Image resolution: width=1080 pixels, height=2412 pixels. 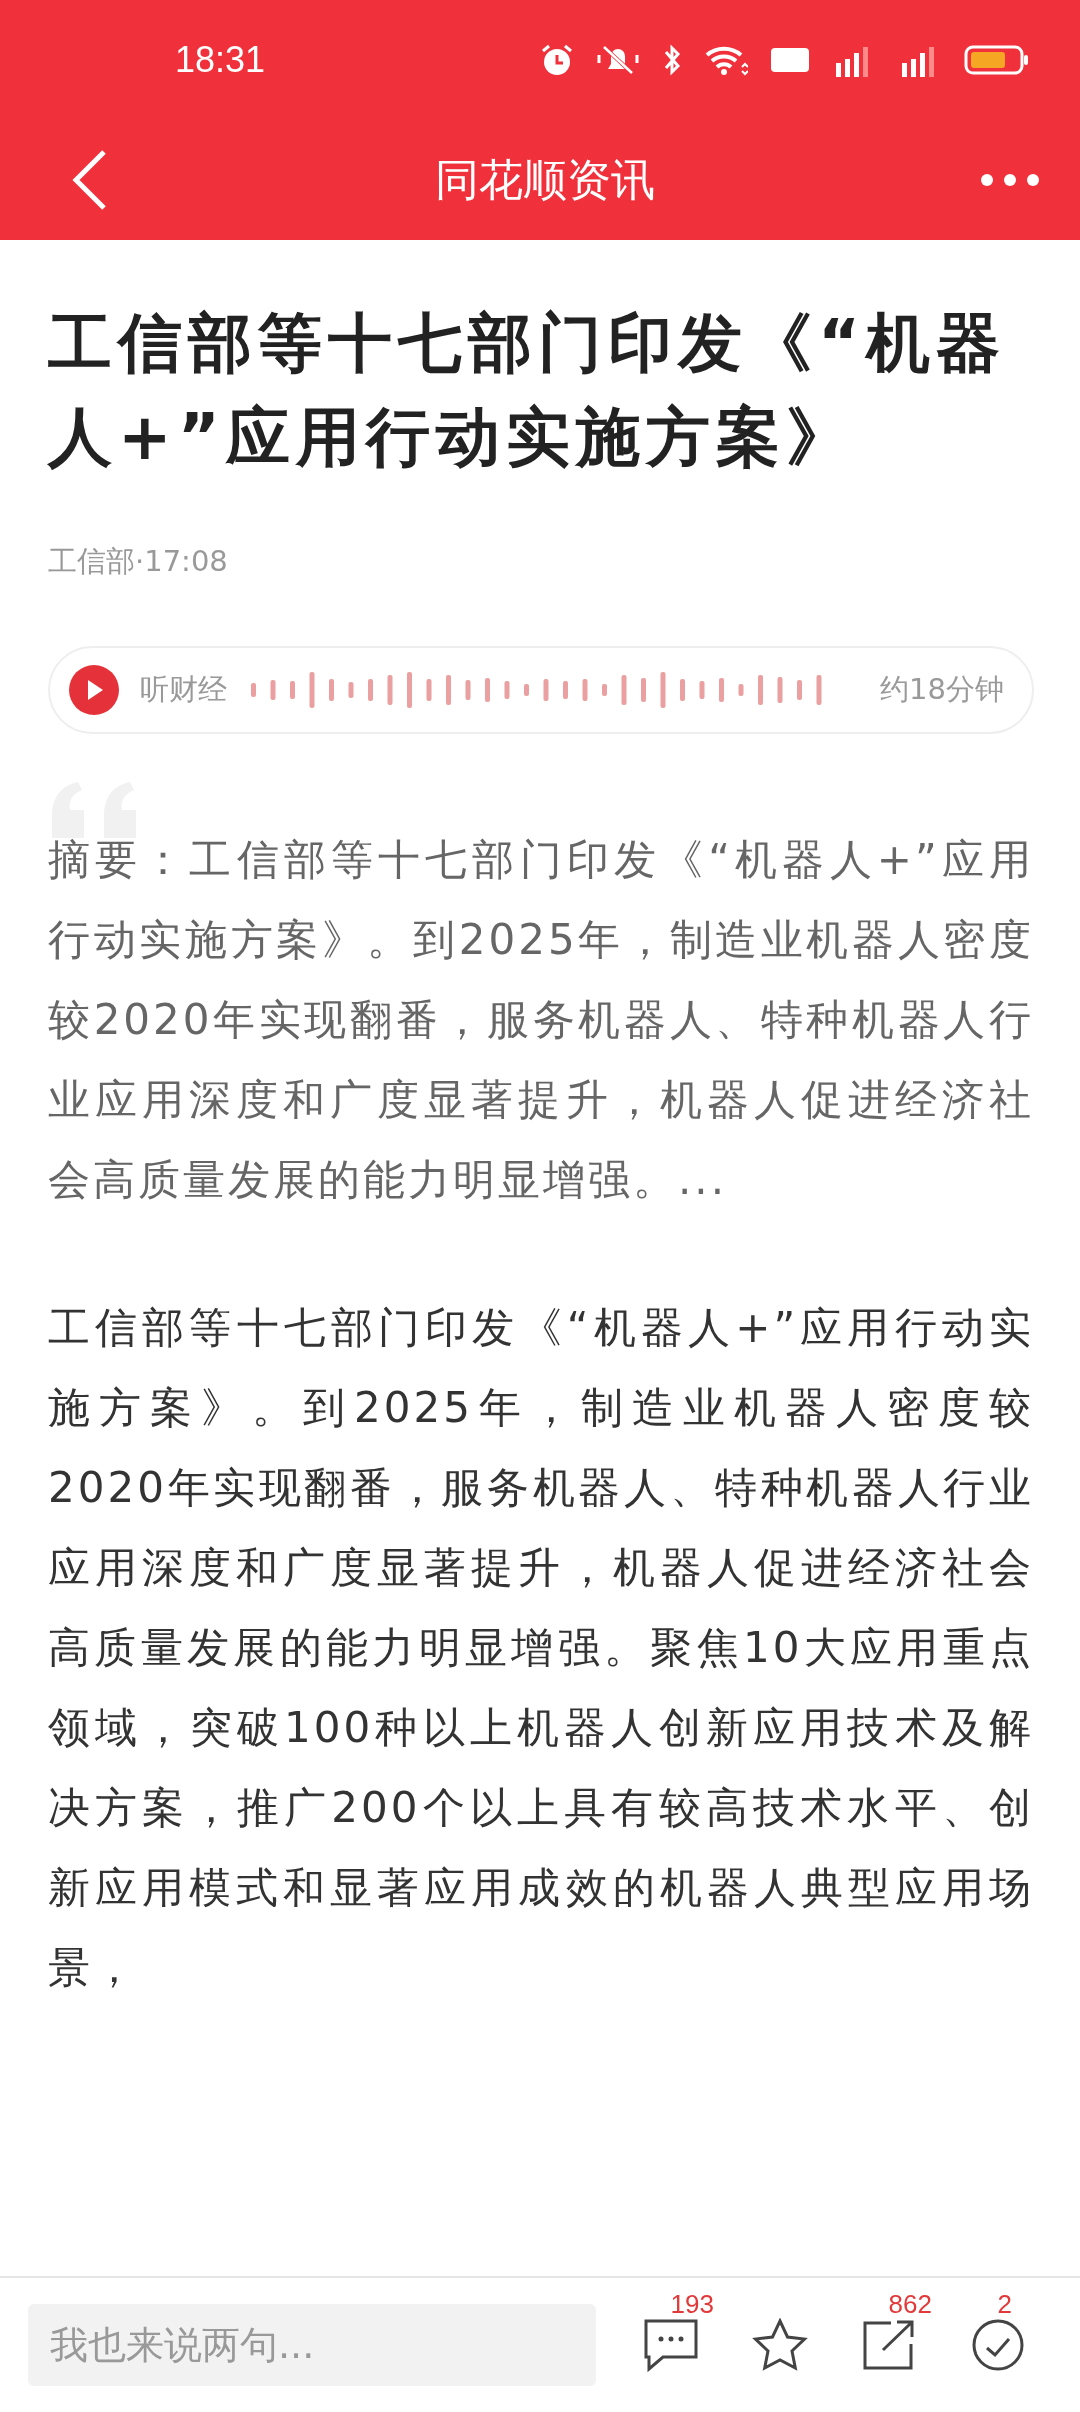 I want to click on audio-player: 听财经 约18分钟, so click(x=541, y=690).